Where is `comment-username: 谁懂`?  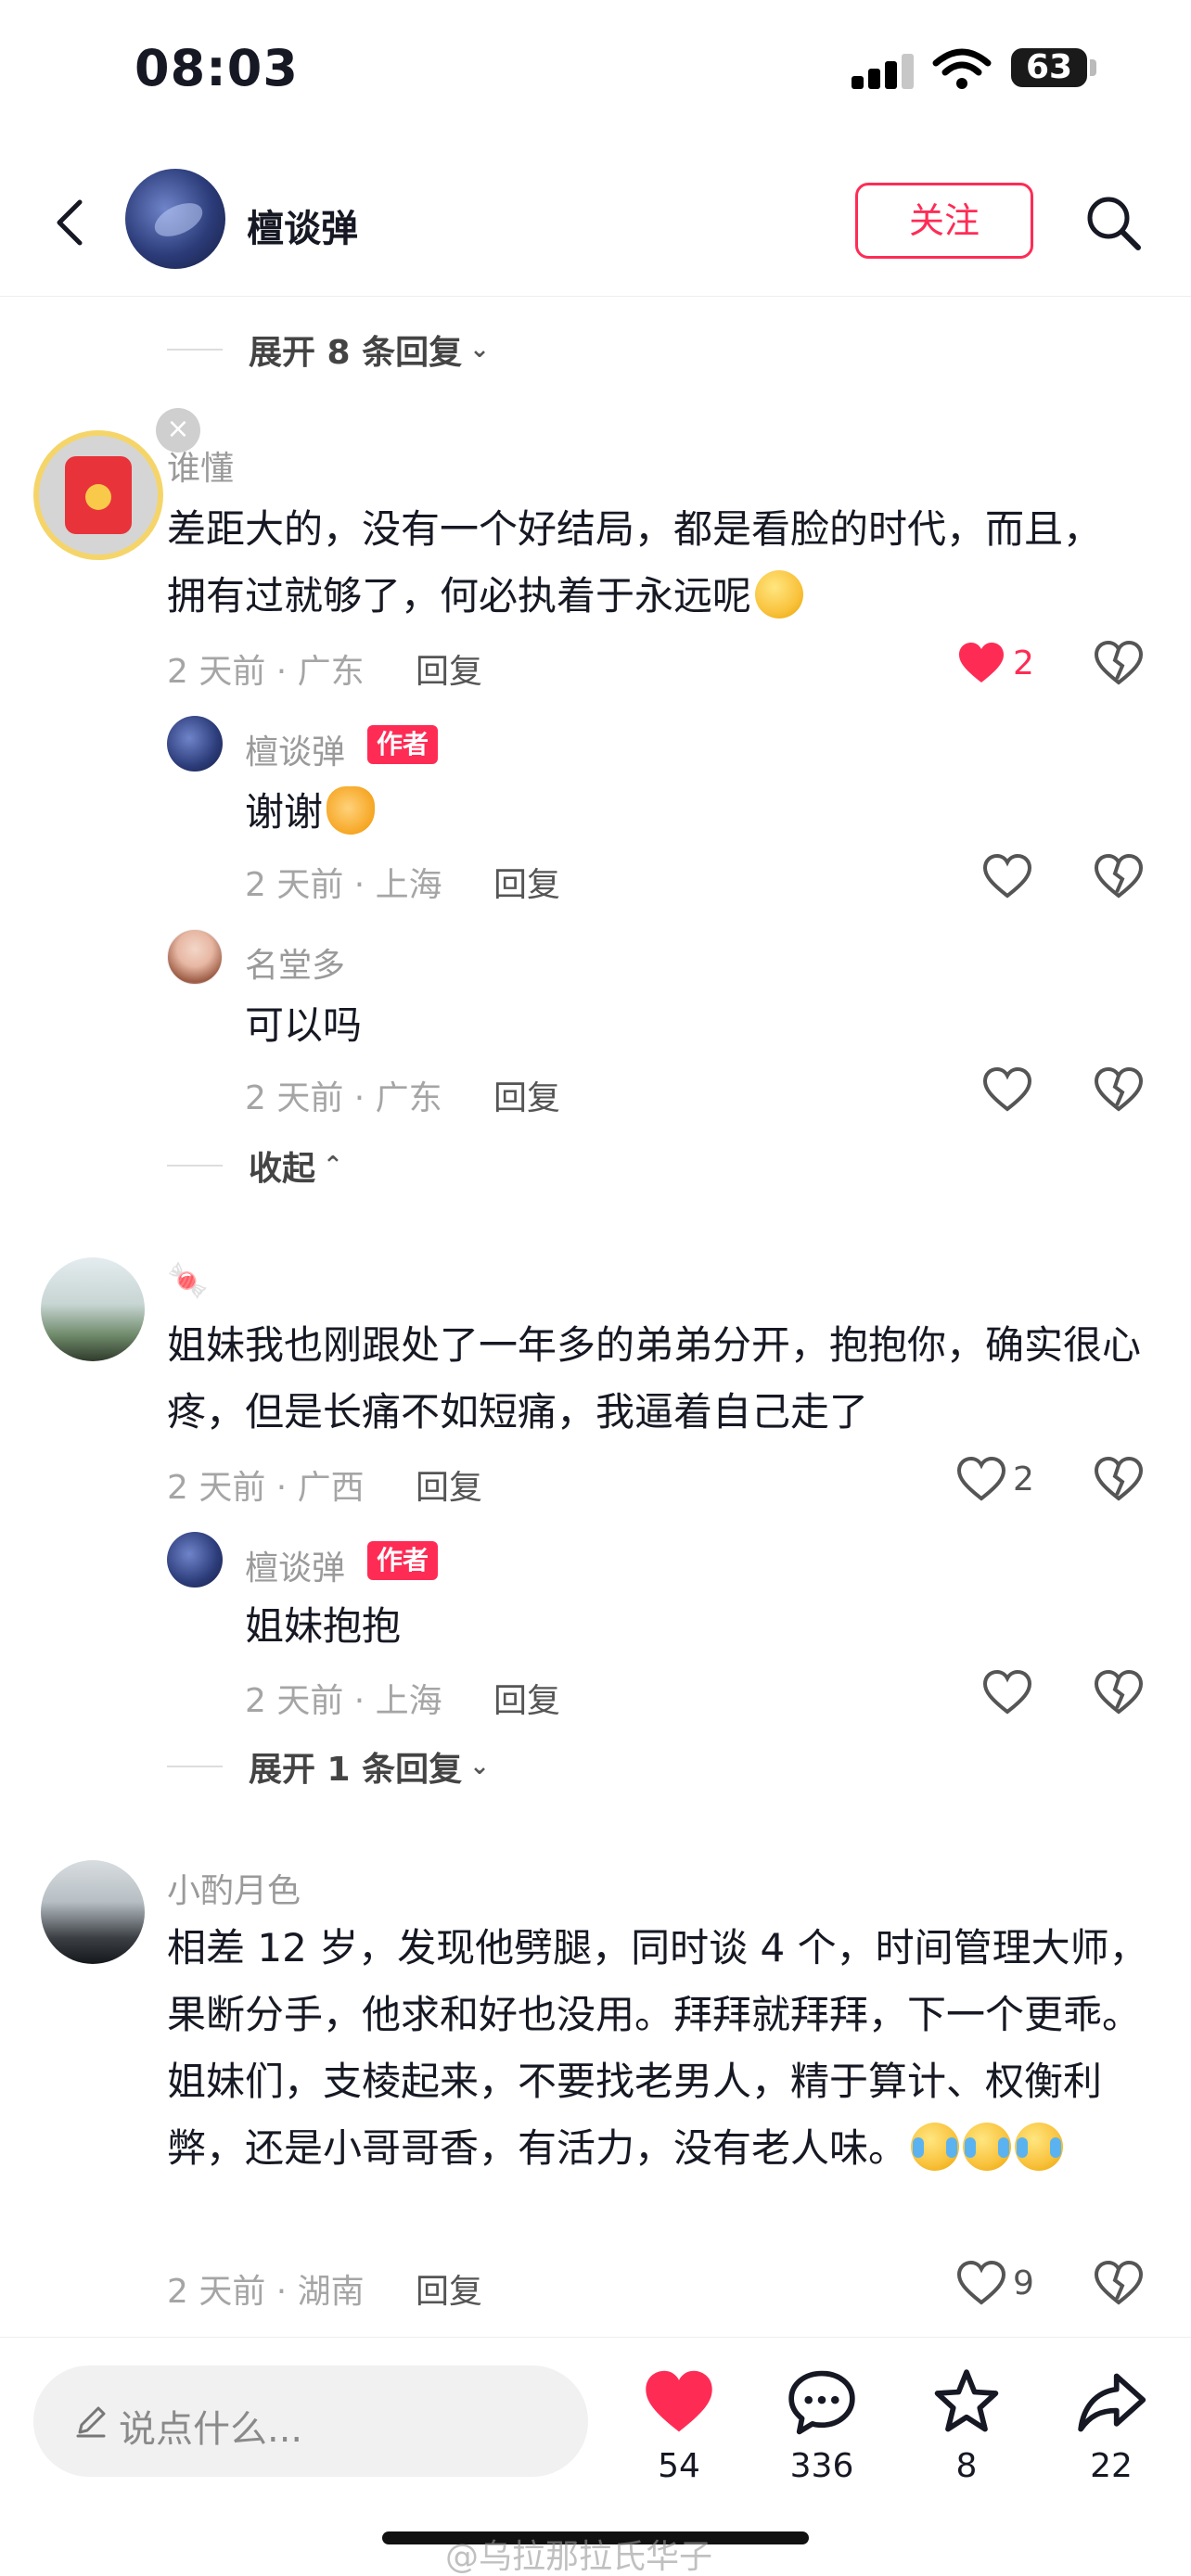
comment-username: 谁懂 is located at coordinates (200, 465).